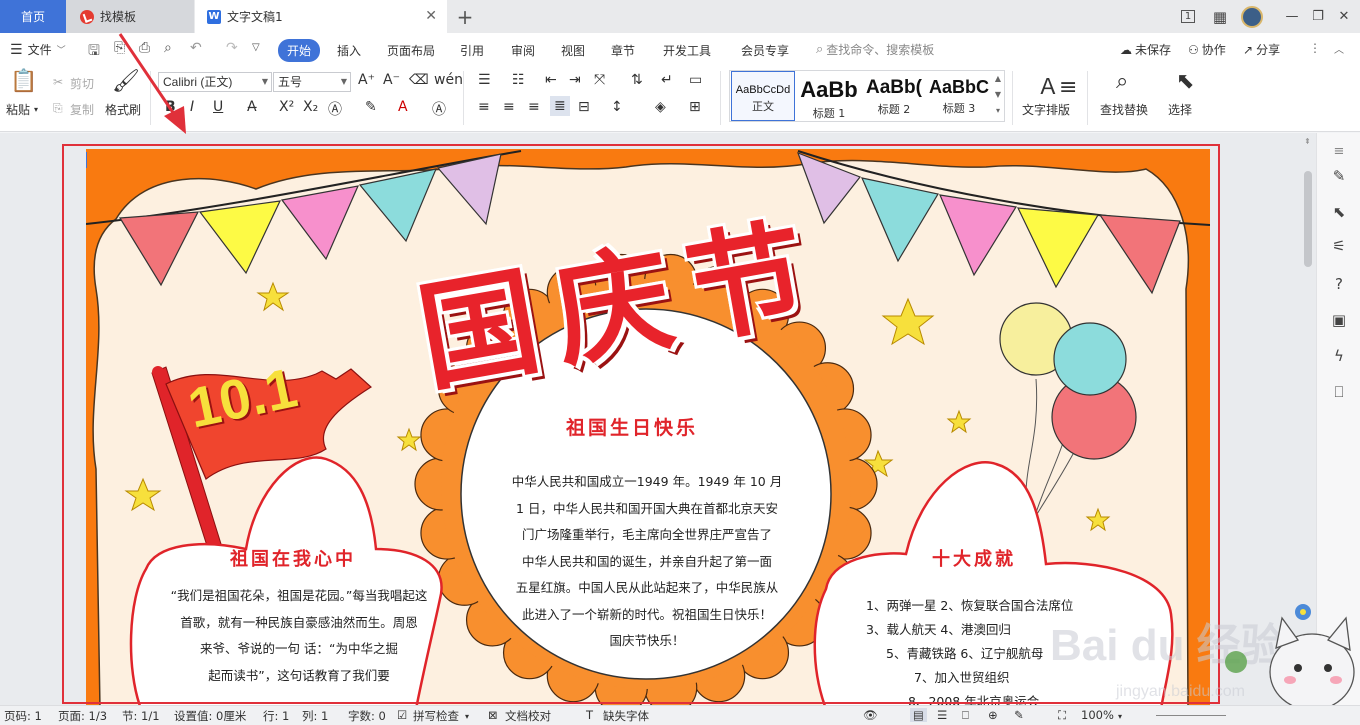 The image size is (1360, 725). Describe the element at coordinates (419, 80) in the screenshot. I see `clear-format-icon: ⌫` at that location.